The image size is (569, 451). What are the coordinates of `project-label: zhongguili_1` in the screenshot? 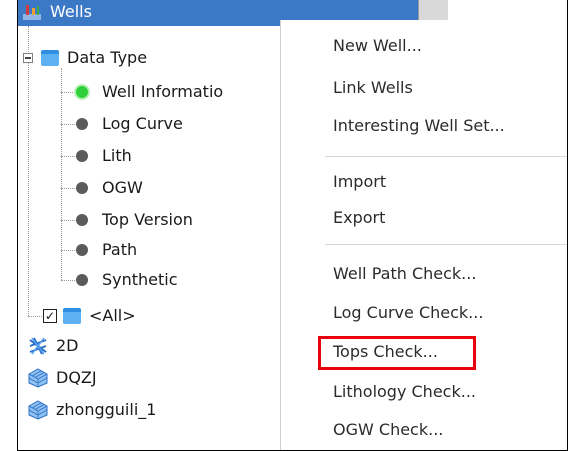 It's located at (106, 409).